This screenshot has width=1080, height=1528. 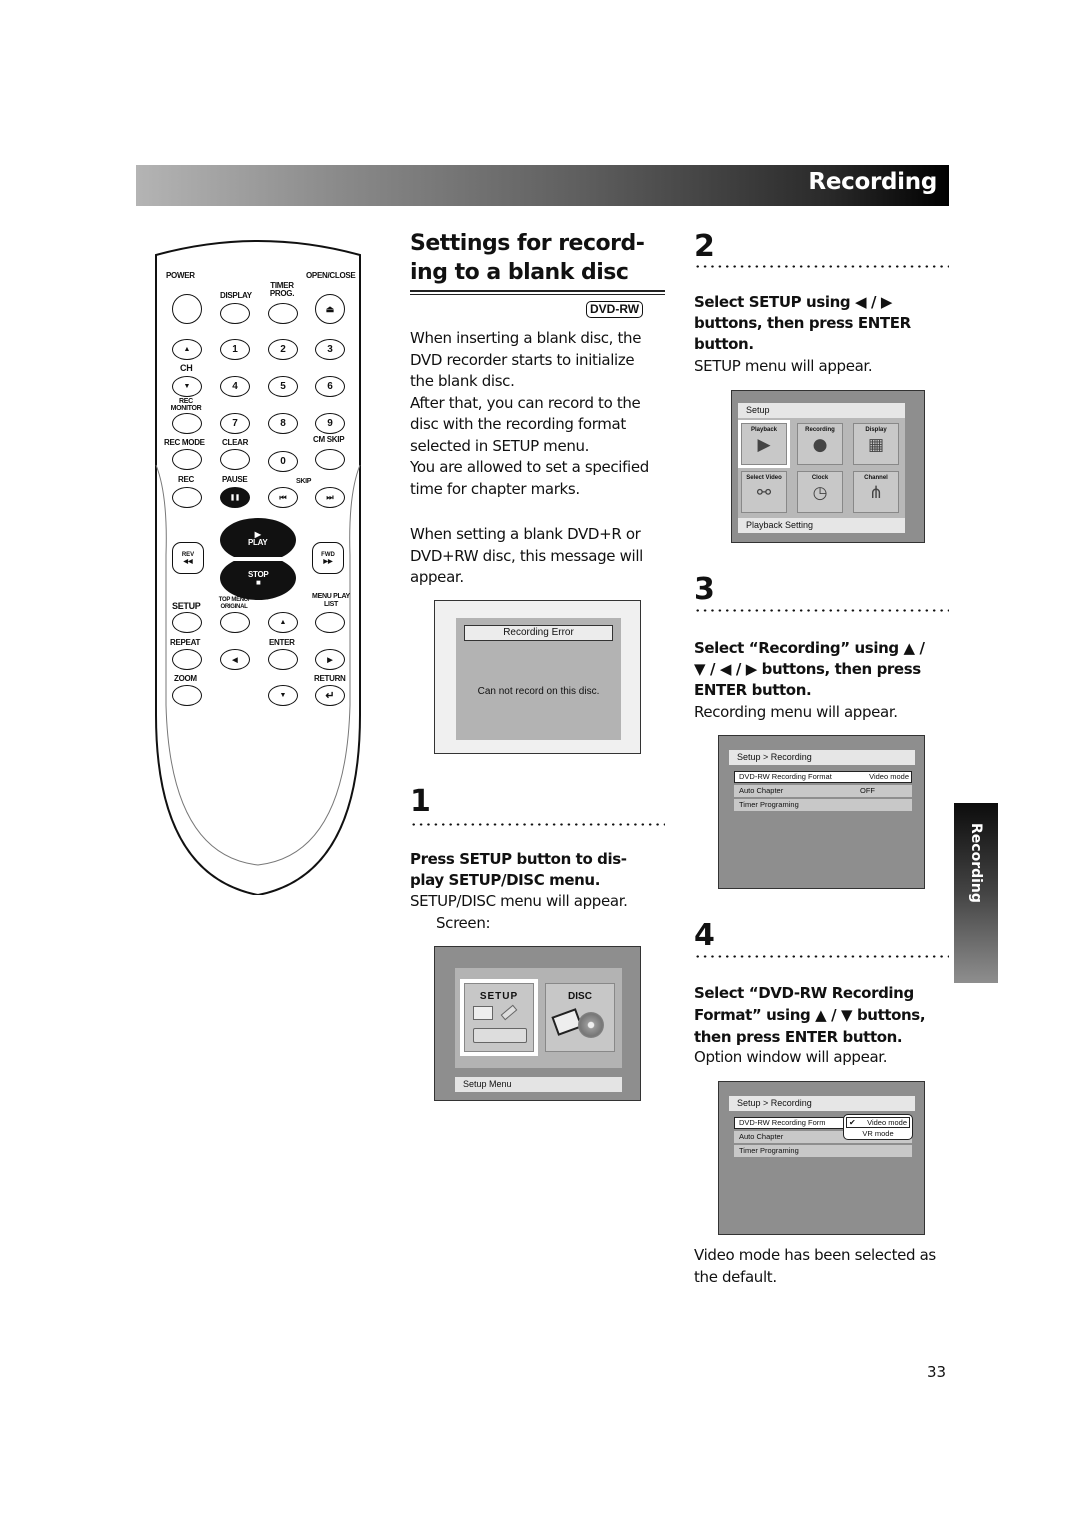 I want to click on left-button: ◀, so click(x=235, y=659).